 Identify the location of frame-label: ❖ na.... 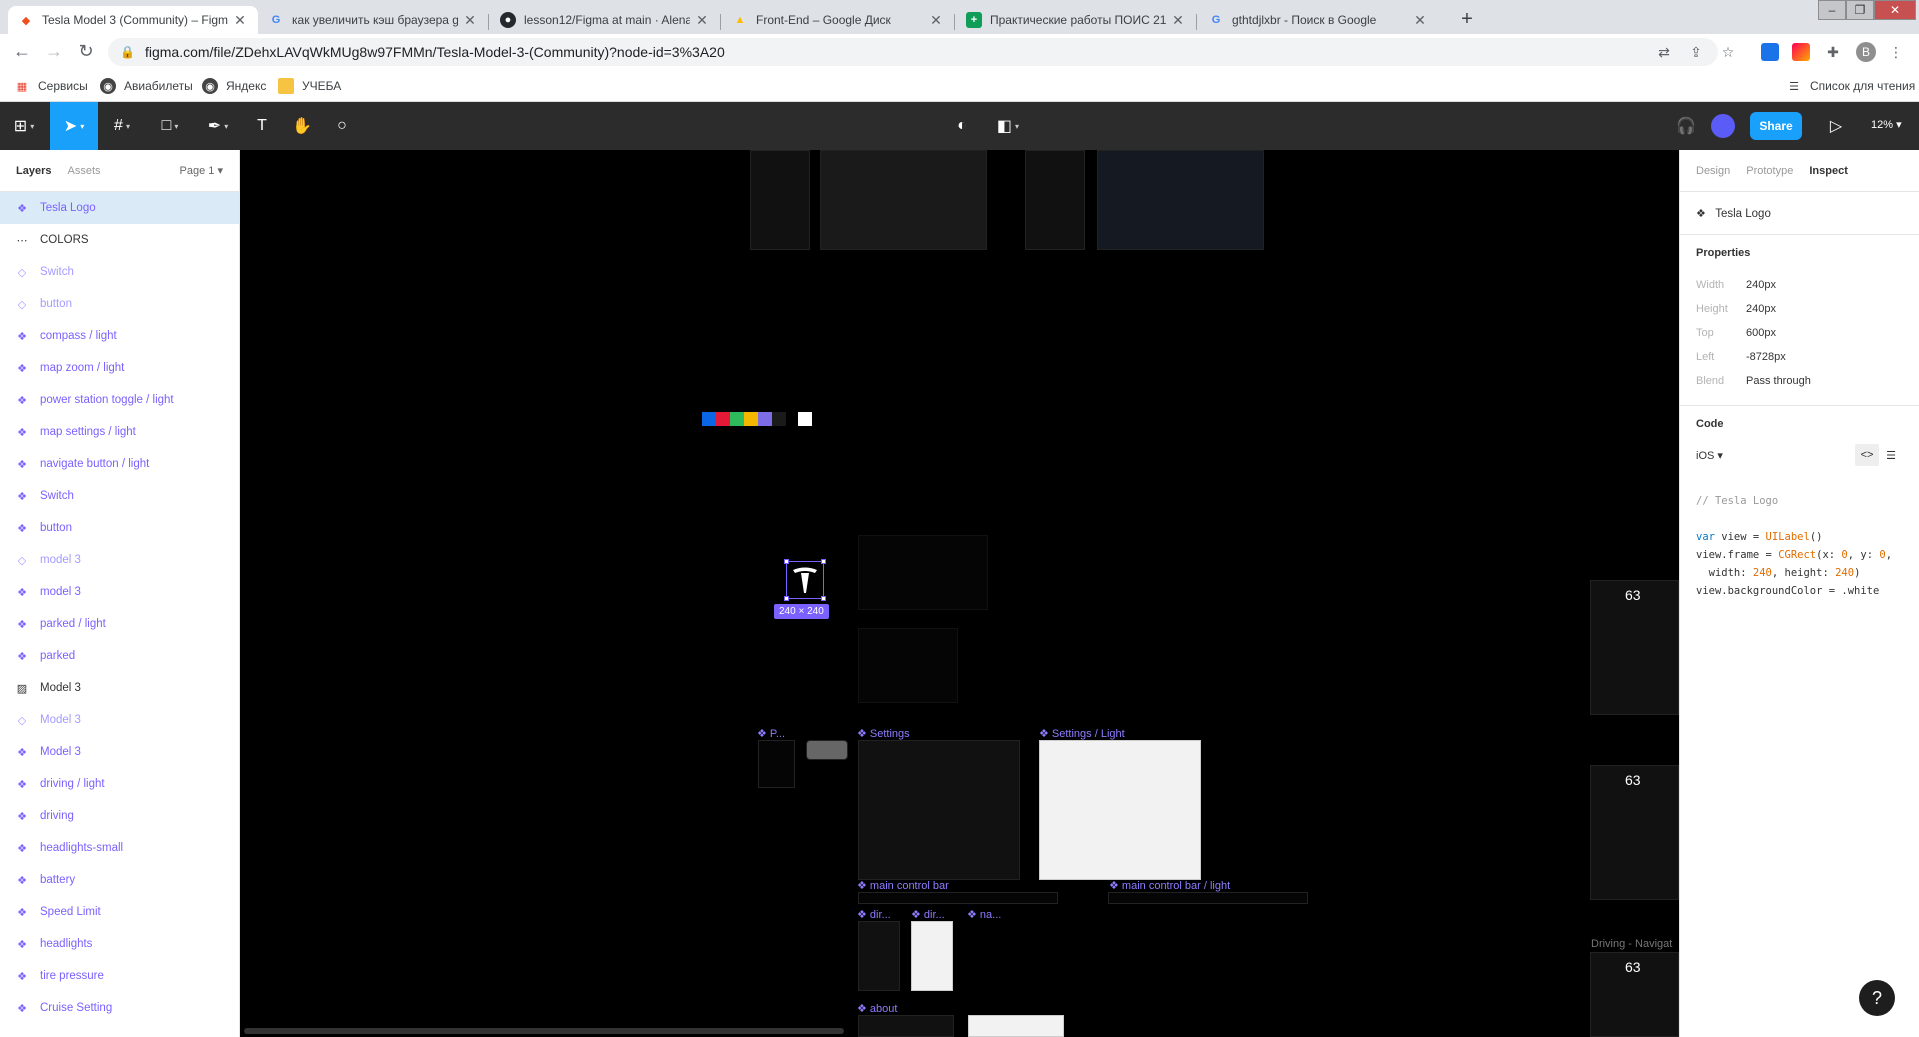
(984, 914).